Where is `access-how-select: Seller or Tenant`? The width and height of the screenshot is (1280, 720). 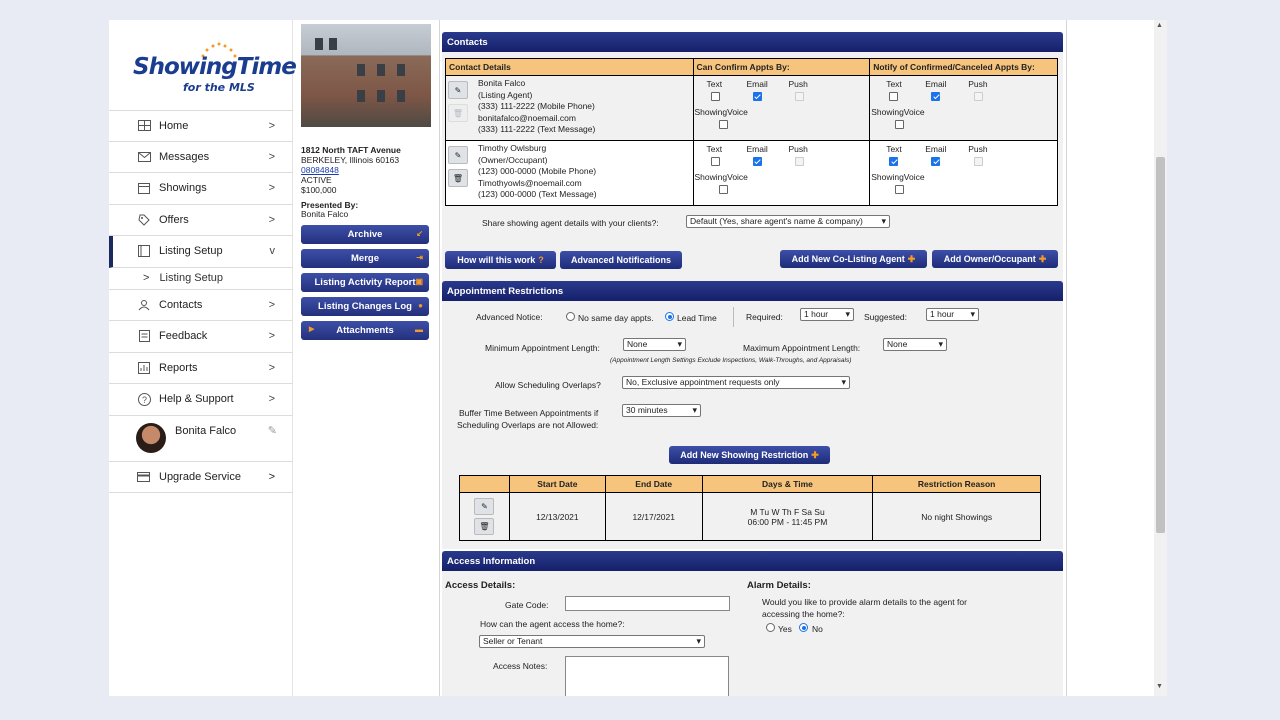
access-how-select: Seller or Tenant is located at coordinates (592, 641).